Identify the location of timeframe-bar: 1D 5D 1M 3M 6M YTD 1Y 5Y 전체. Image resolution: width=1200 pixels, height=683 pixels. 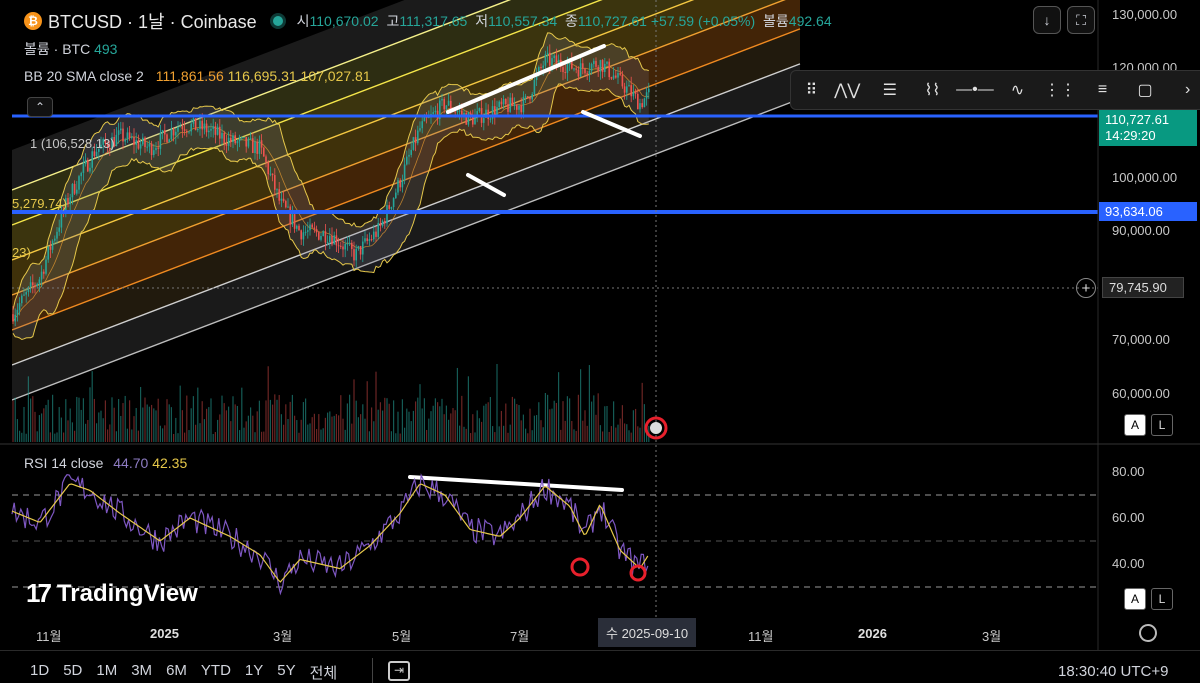
(183, 672).